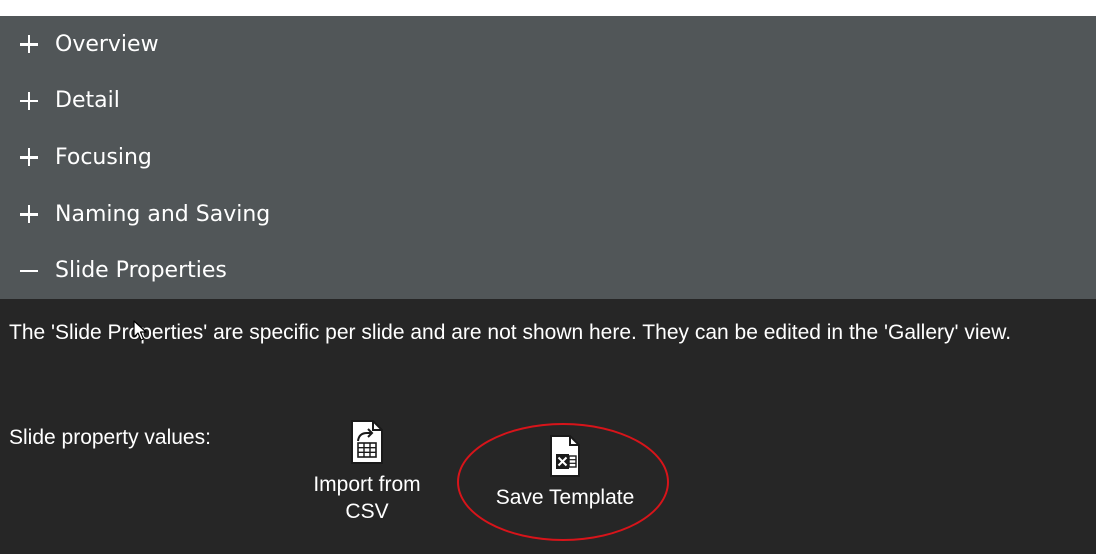 The height and width of the screenshot is (554, 1098). I want to click on section-label-slide-properties: Slide Properties, so click(141, 271).